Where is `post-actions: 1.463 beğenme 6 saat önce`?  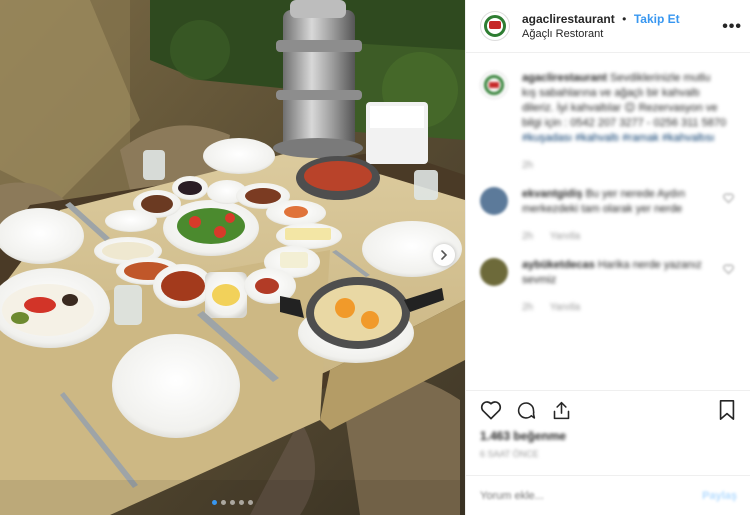 post-actions: 1.463 beğenme 6 saat önce is located at coordinates (608, 432).